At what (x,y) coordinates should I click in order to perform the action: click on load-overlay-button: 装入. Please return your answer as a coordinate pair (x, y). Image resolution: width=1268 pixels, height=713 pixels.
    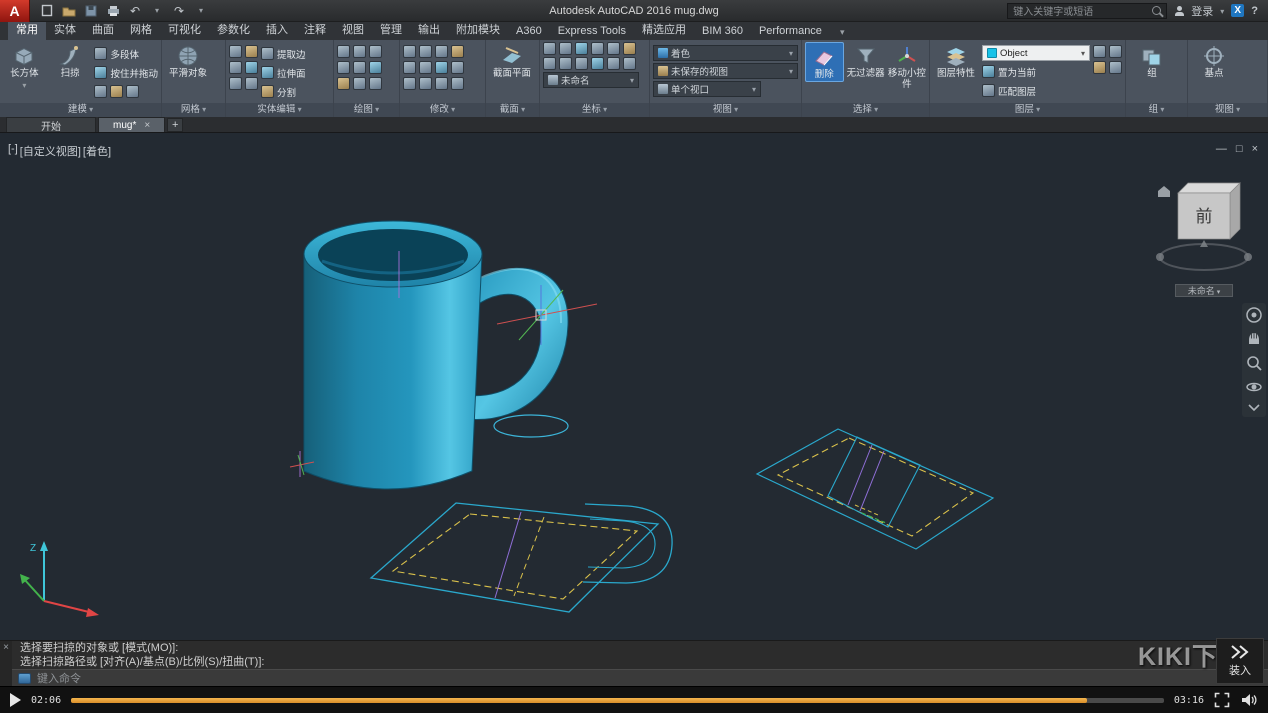
    Looking at the image, I should click on (1240, 661).